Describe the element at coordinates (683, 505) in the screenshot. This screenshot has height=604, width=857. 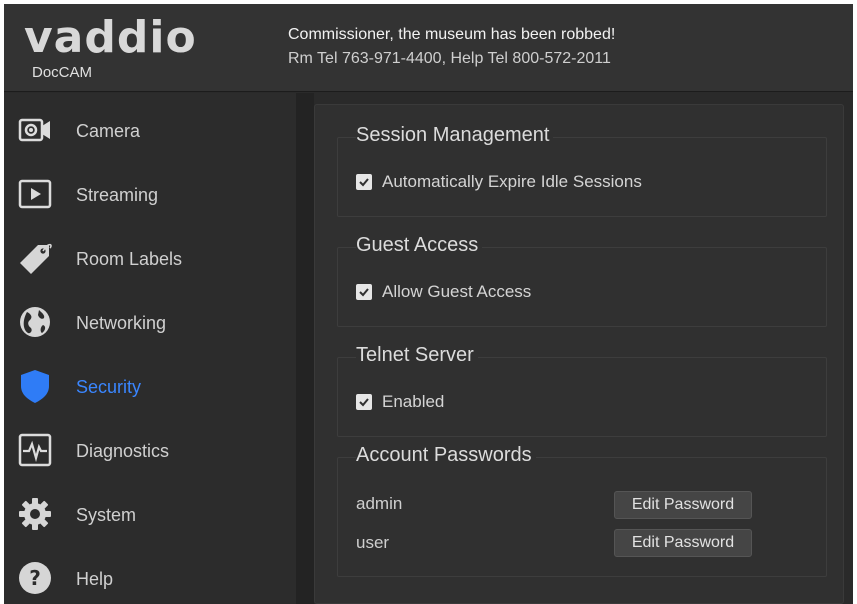
I see `edit-password-admin-button: Edit Password` at that location.